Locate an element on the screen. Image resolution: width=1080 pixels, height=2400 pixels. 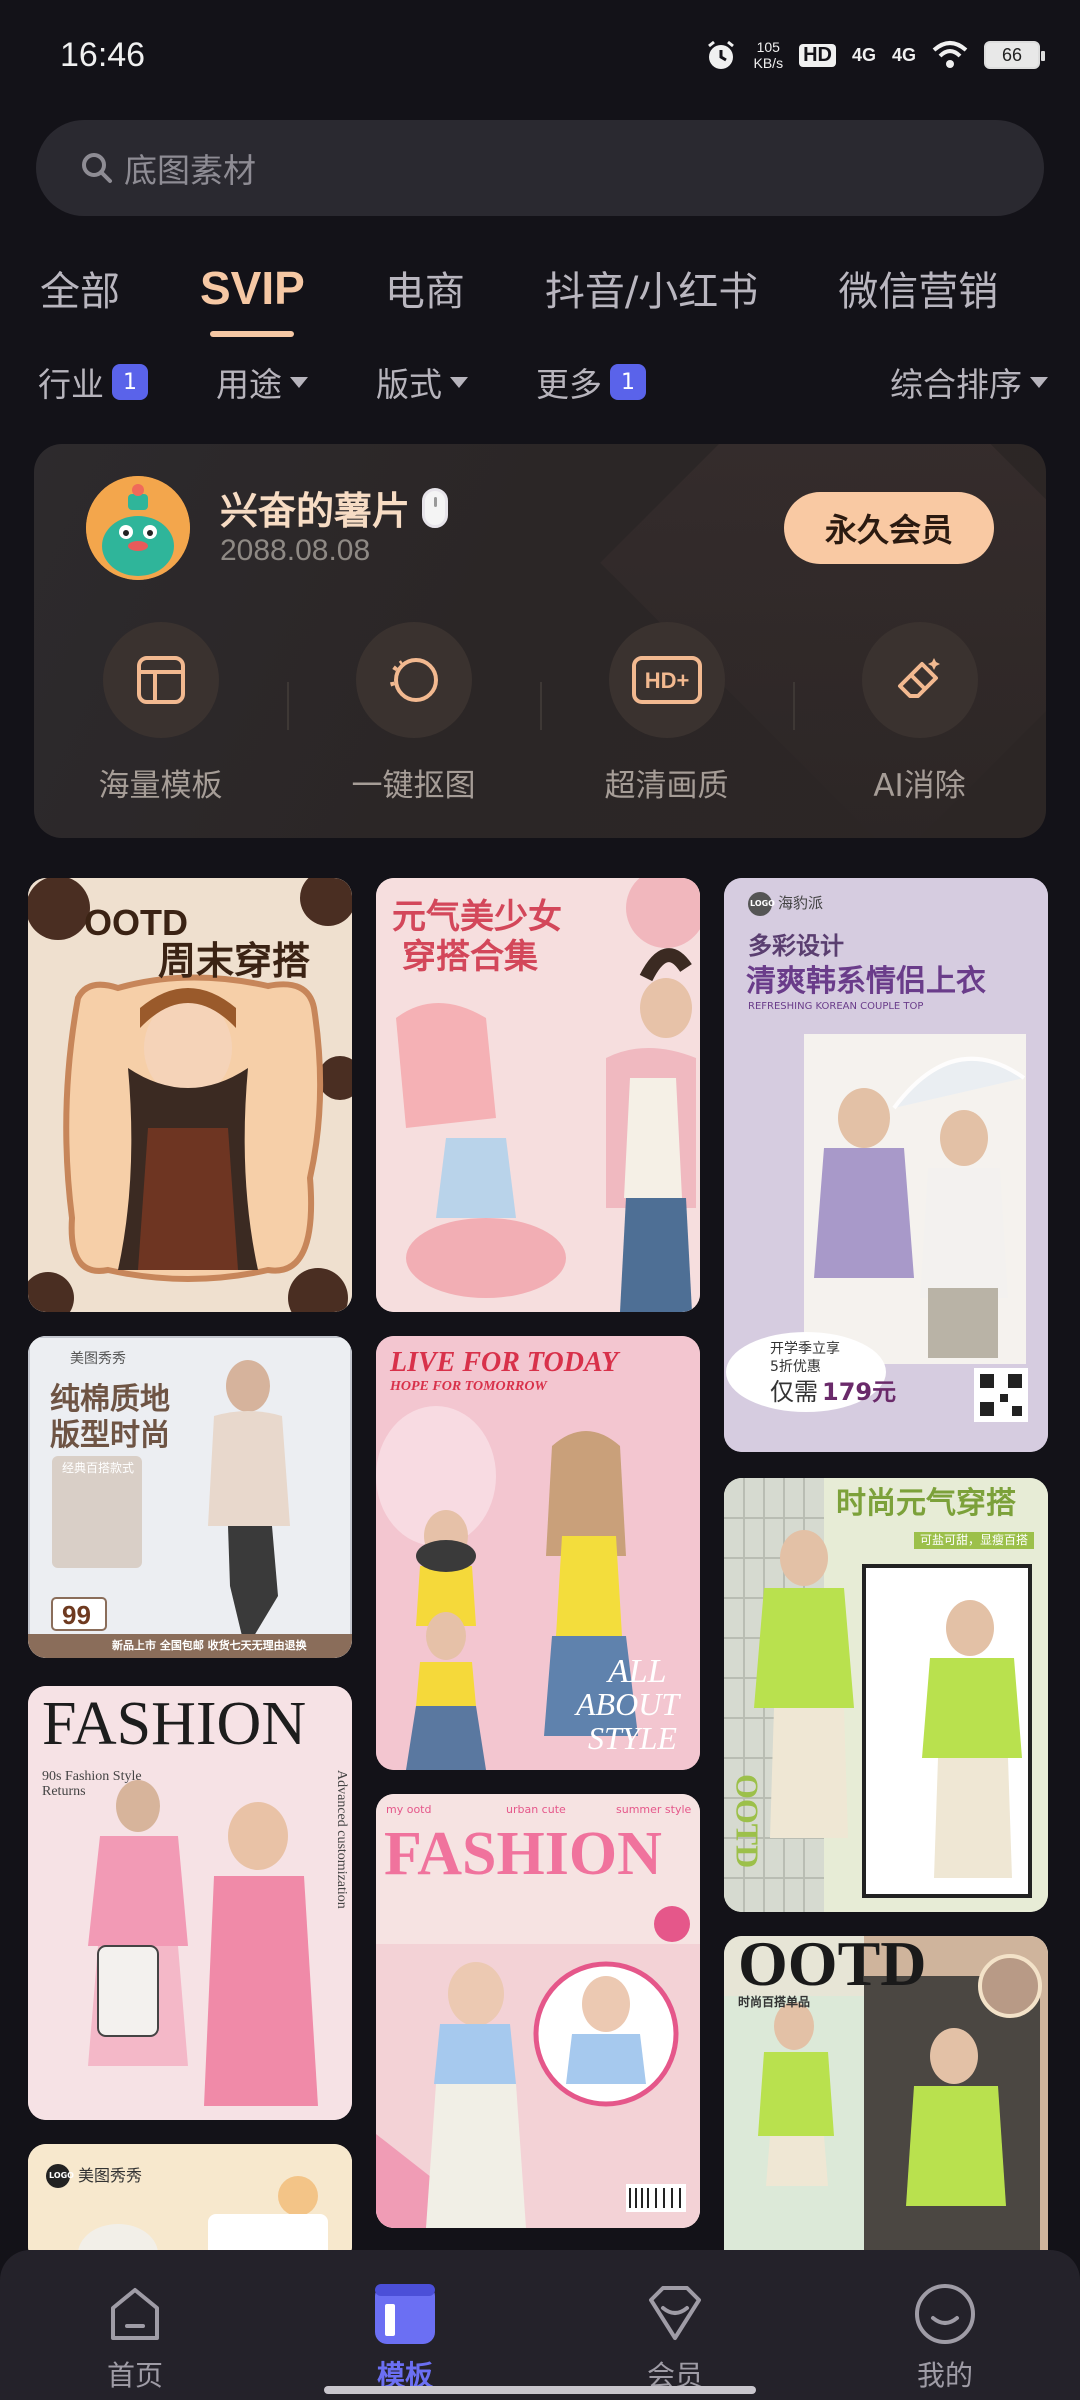
benefit-label: 一键抠图 is located at coordinates (413, 786).